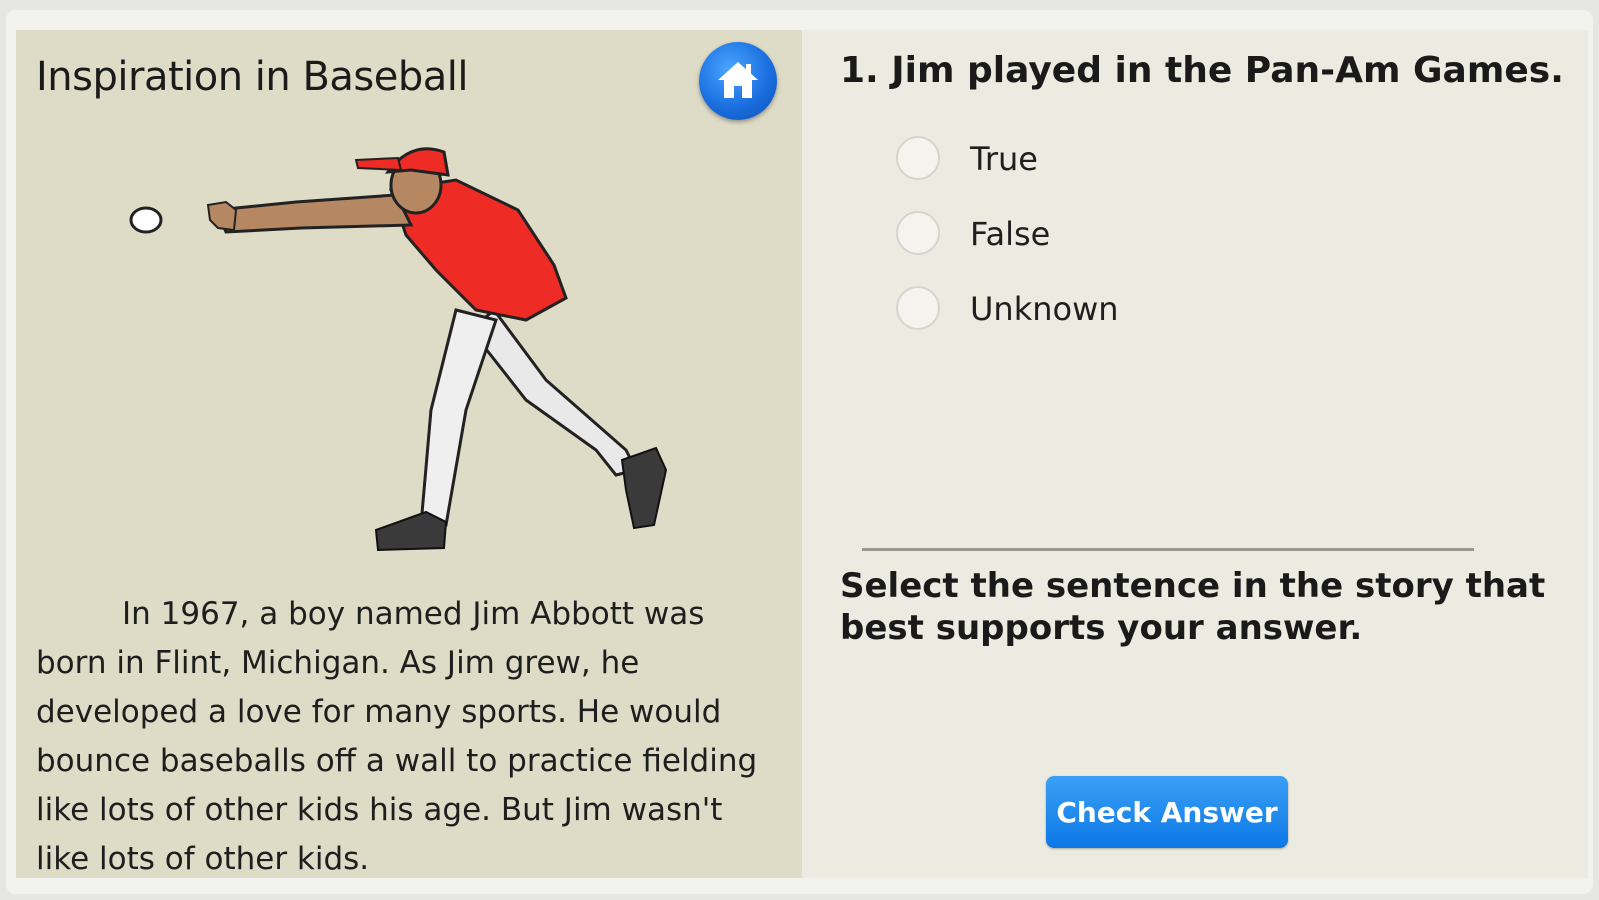  Describe the element at coordinates (1010, 234) in the screenshot. I see `option-label: False` at that location.